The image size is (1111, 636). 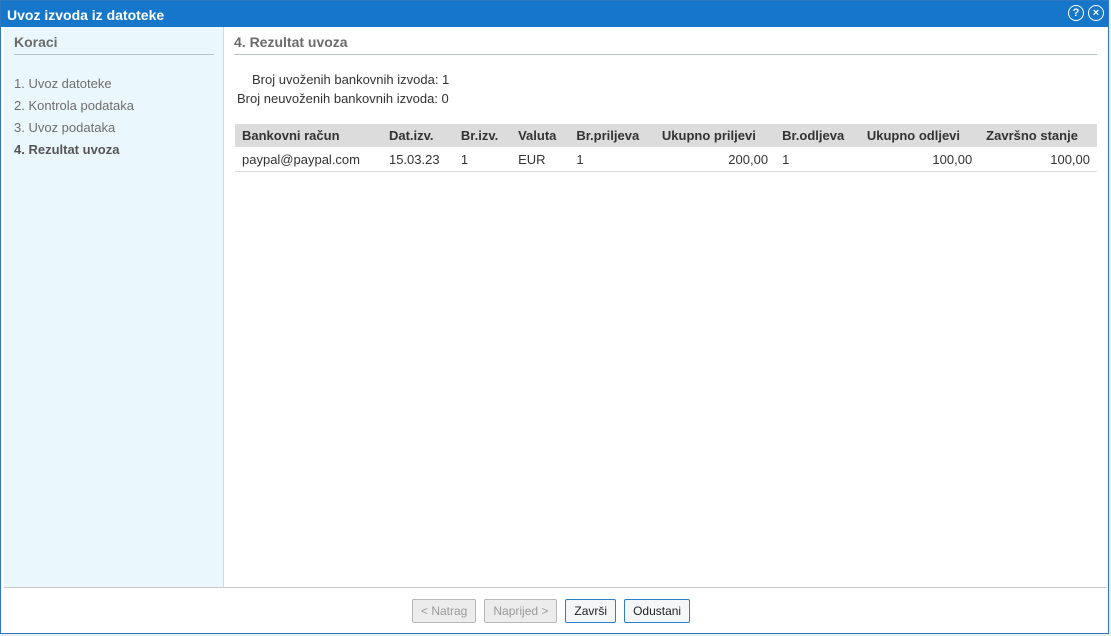 I want to click on dialog-title: Uvoz izvoda iz datoteke, so click(x=86, y=15).